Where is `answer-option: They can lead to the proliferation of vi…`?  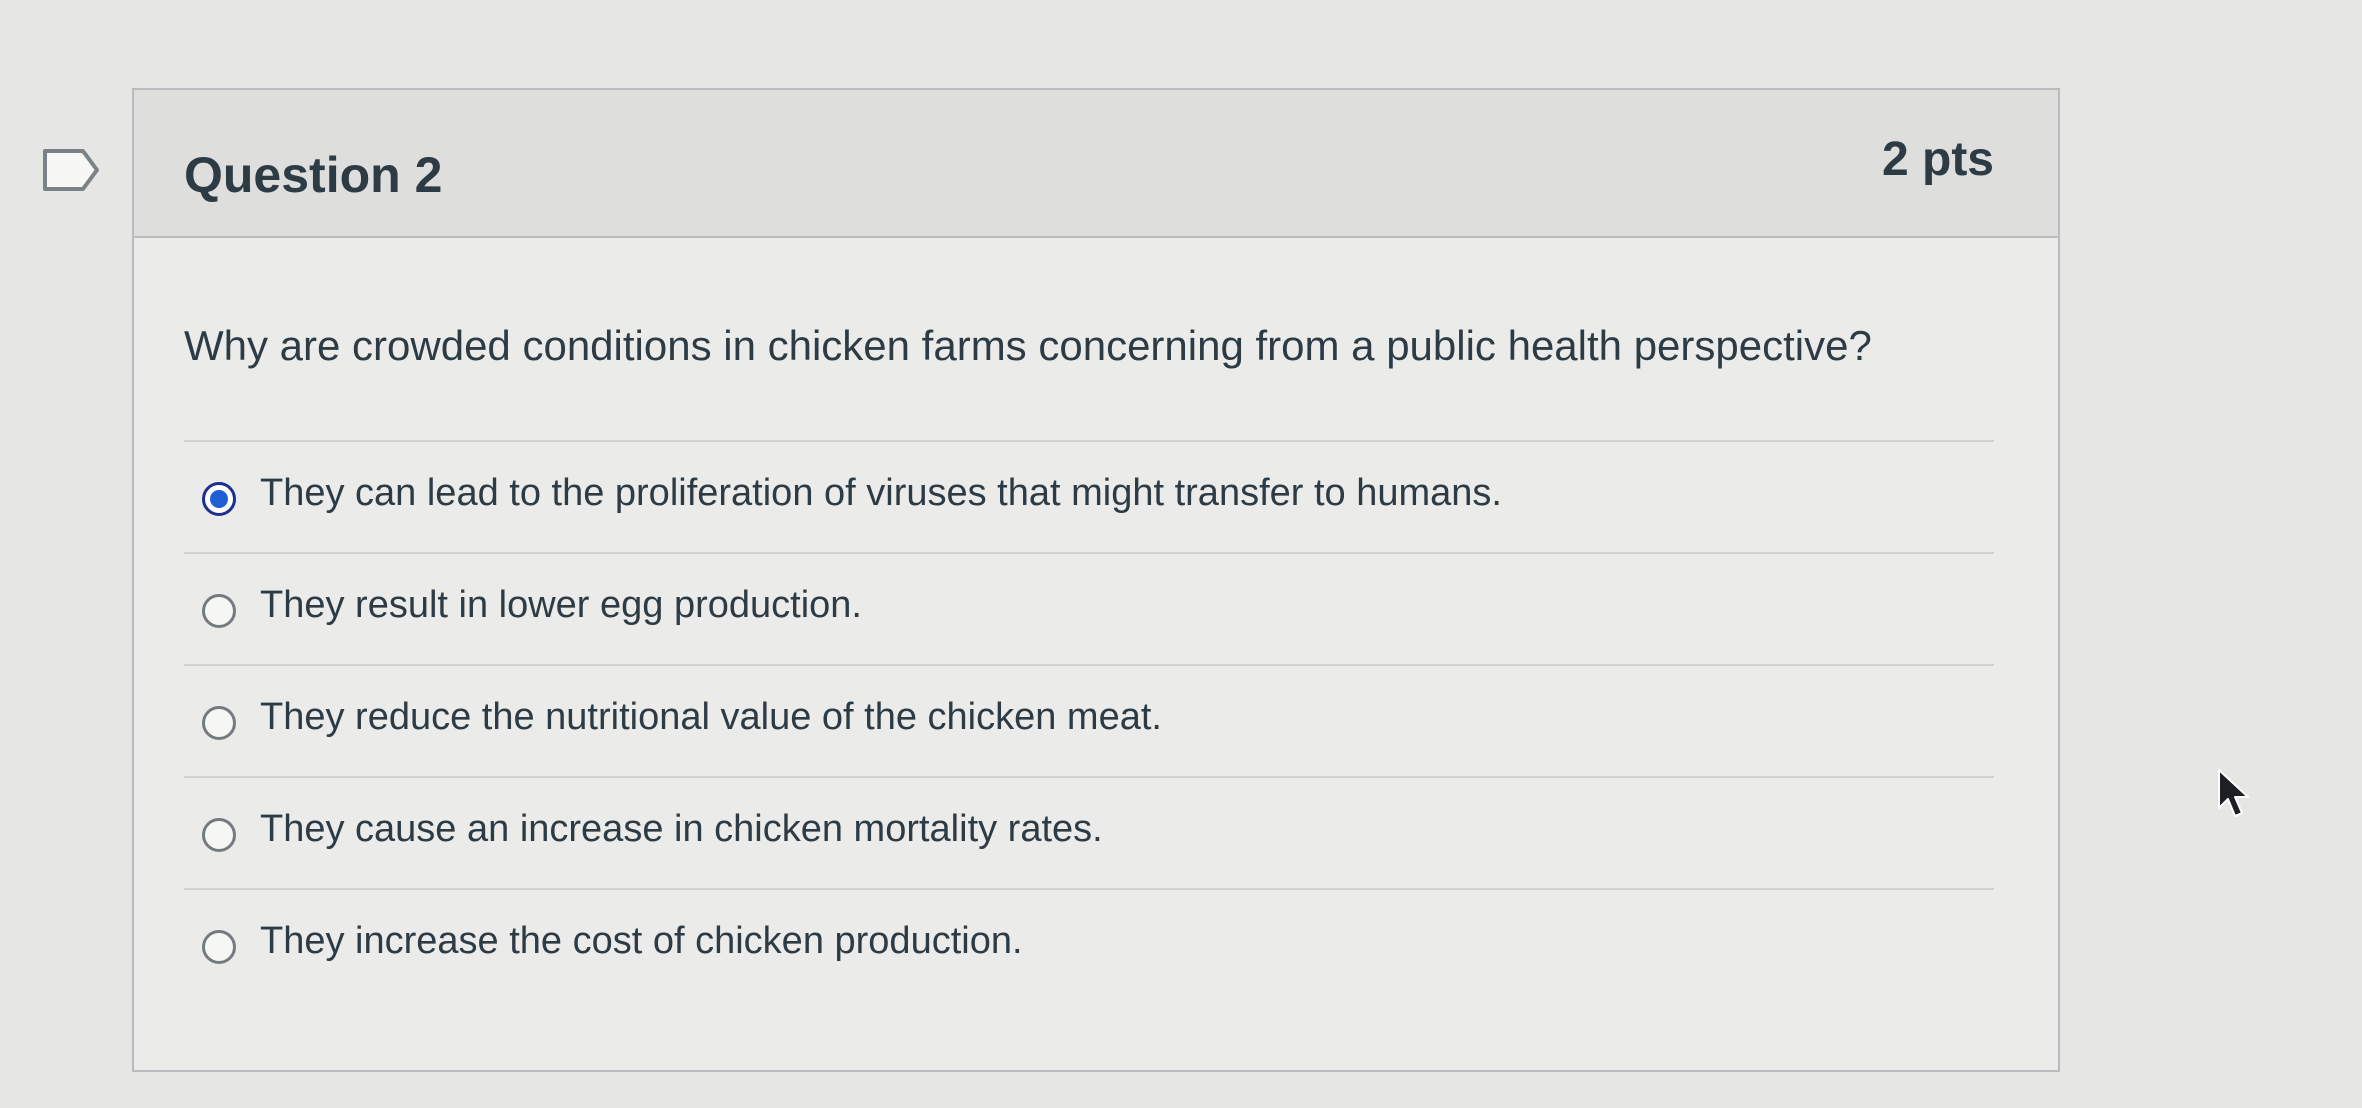
answer-option: They can lead to the proliferation of vi… is located at coordinates (1089, 498).